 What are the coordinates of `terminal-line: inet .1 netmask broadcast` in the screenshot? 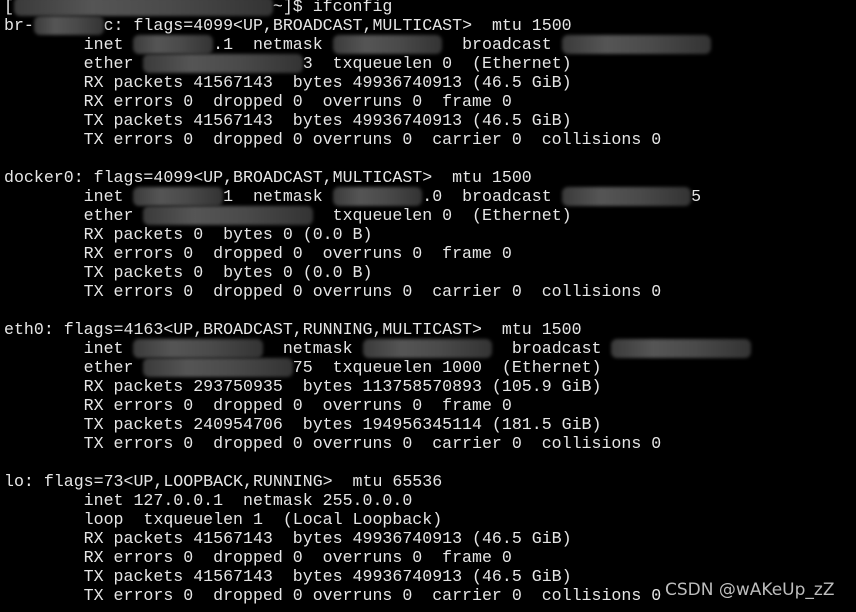 It's located at (377, 44).